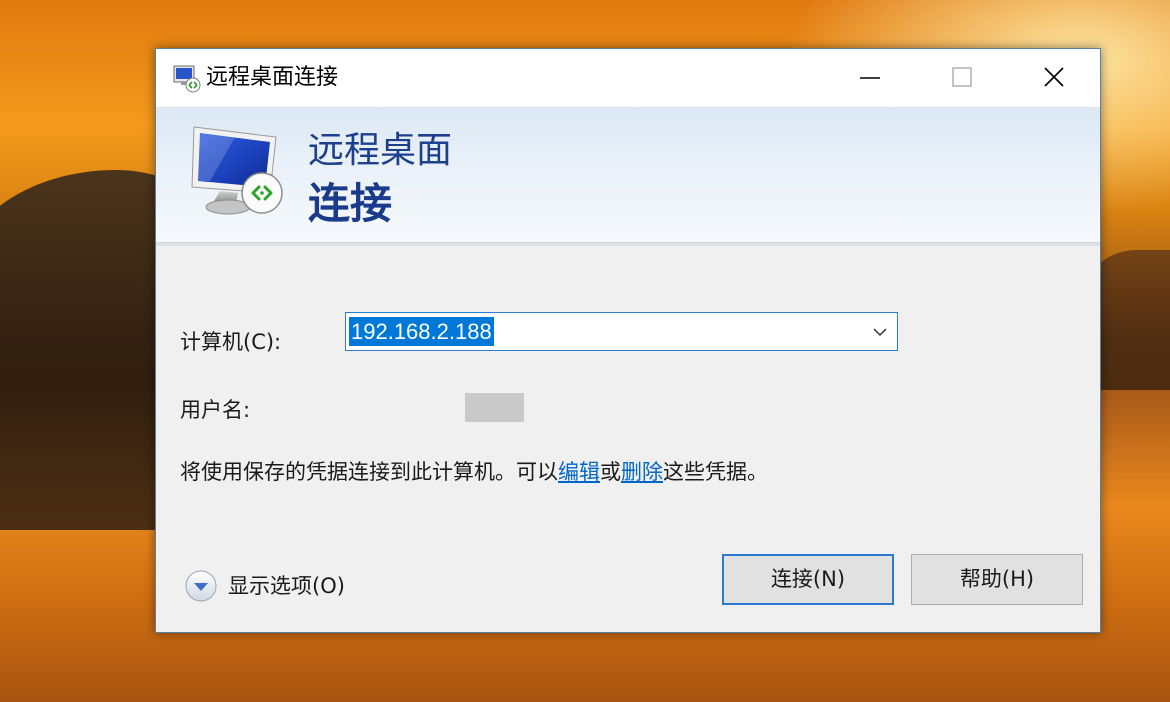  Describe the element at coordinates (369, 472) in the screenshot. I see `info-text-prefix: 将使用保存的凭据连接到此计算机。可以` at that location.